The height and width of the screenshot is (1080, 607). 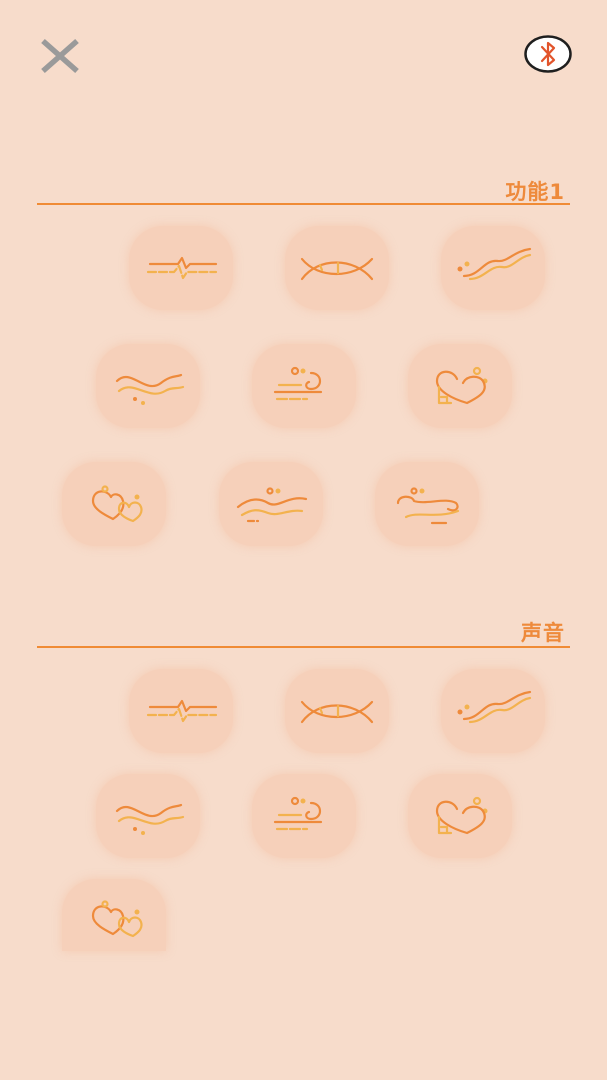 I want to click on mode-button-mountain-waves, so click(x=271, y=504).